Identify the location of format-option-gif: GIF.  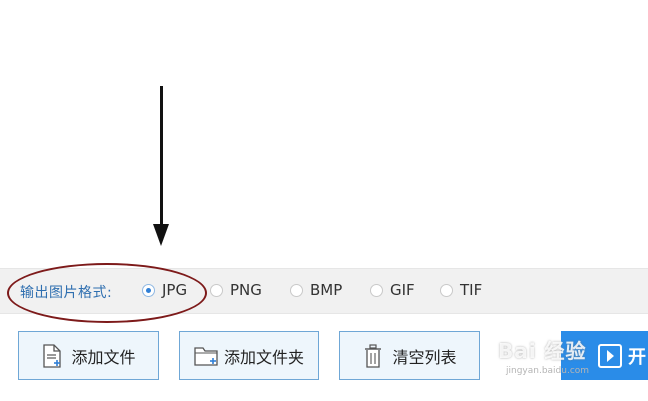
(392, 290).